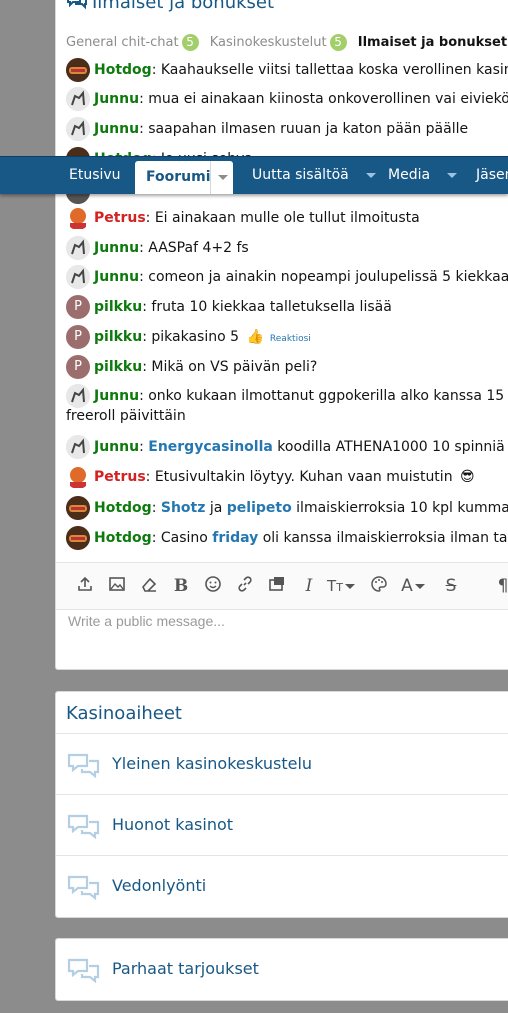 The image size is (508, 1013). I want to click on sunglasses-emoji: 😎, so click(467, 477).